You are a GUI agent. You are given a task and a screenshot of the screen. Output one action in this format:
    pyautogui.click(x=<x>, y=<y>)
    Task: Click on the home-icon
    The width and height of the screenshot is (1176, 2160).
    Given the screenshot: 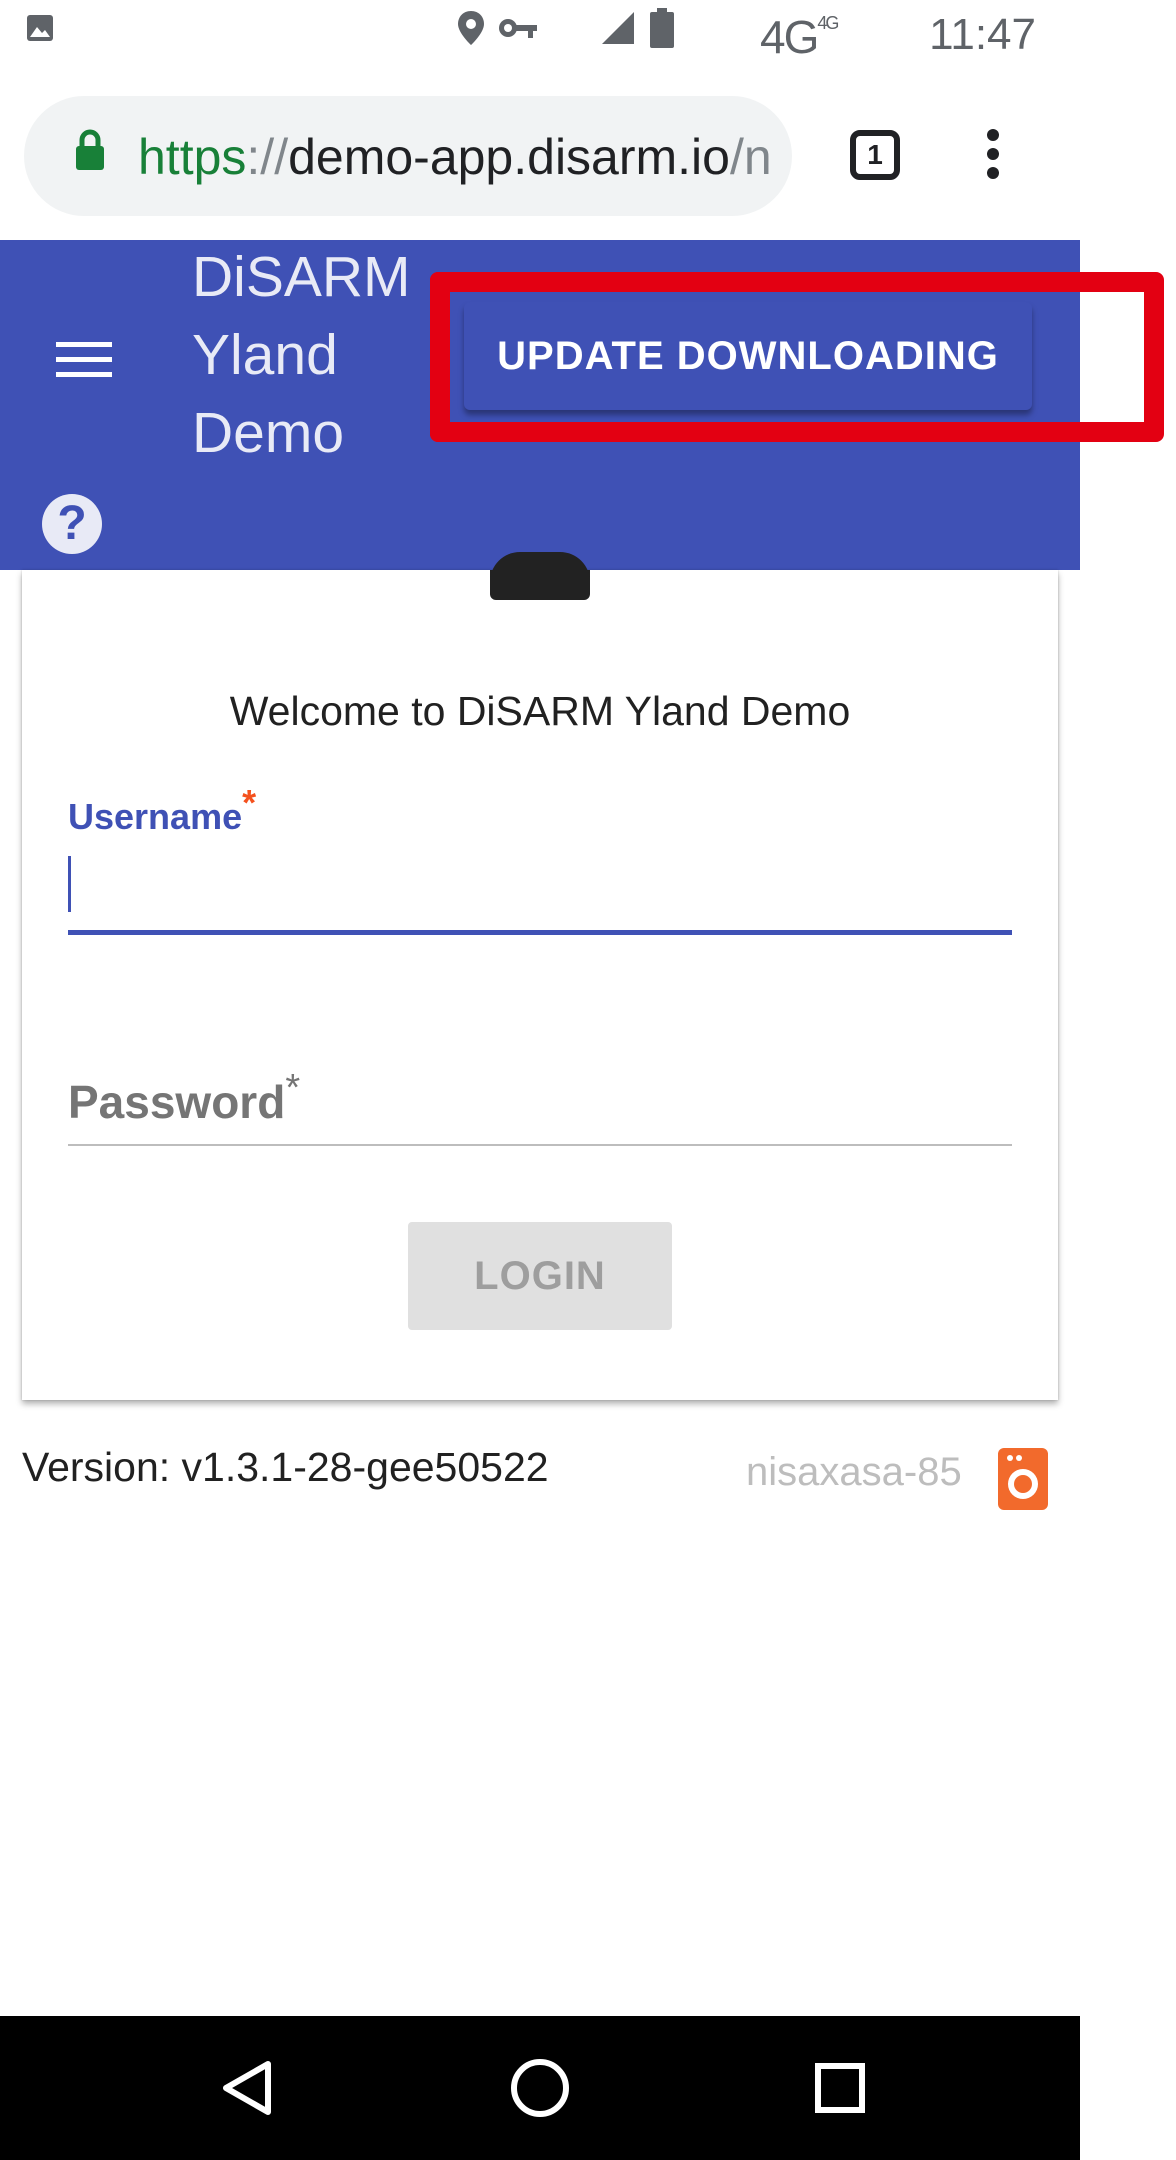 What is the action you would take?
    pyautogui.click(x=540, y=2088)
    